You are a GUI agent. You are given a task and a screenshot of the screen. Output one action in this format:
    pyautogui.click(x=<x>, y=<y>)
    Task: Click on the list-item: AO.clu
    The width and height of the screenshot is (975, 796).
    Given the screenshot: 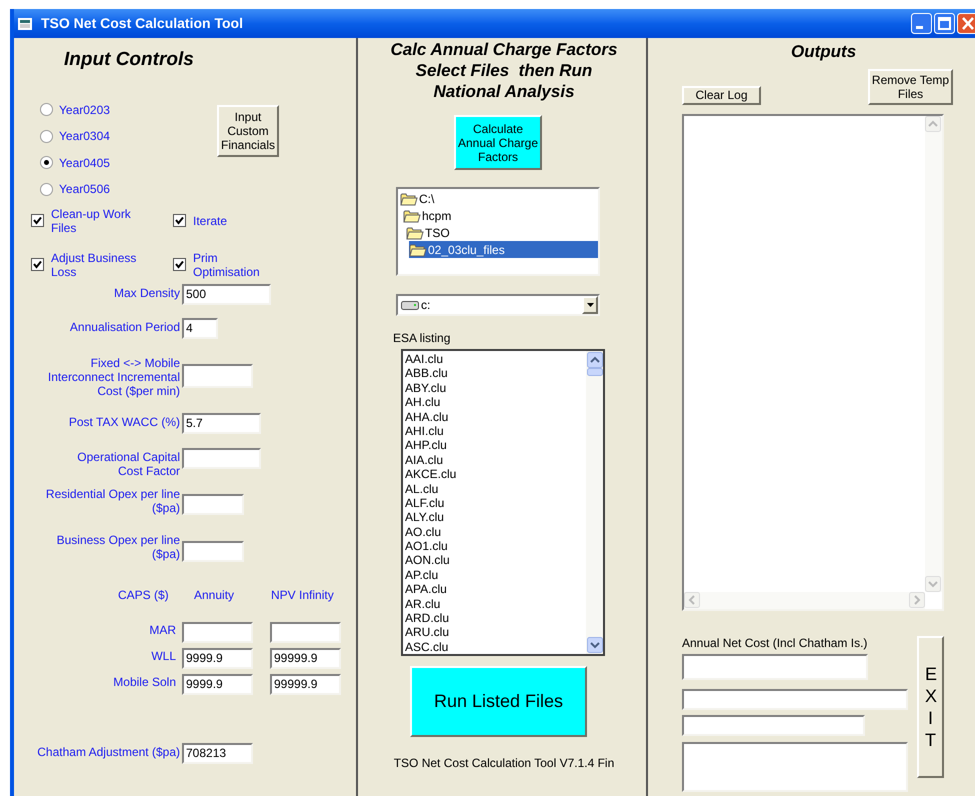 What is the action you would take?
    pyautogui.click(x=495, y=532)
    